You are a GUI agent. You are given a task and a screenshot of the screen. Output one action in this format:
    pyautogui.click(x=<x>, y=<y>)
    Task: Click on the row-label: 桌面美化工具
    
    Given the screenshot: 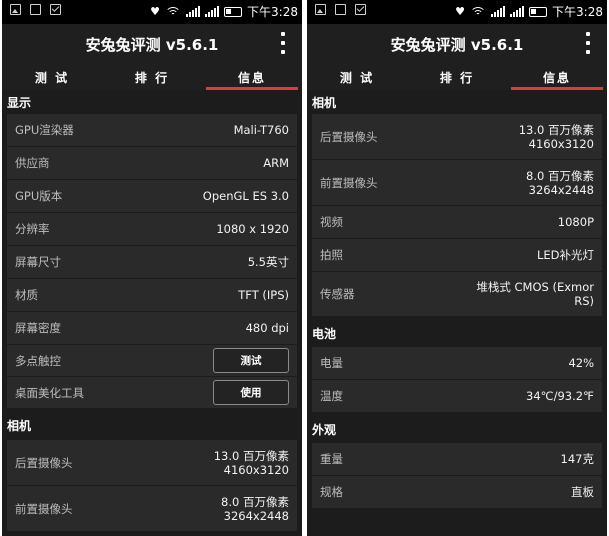 What is the action you would take?
    pyautogui.click(x=49, y=392)
    